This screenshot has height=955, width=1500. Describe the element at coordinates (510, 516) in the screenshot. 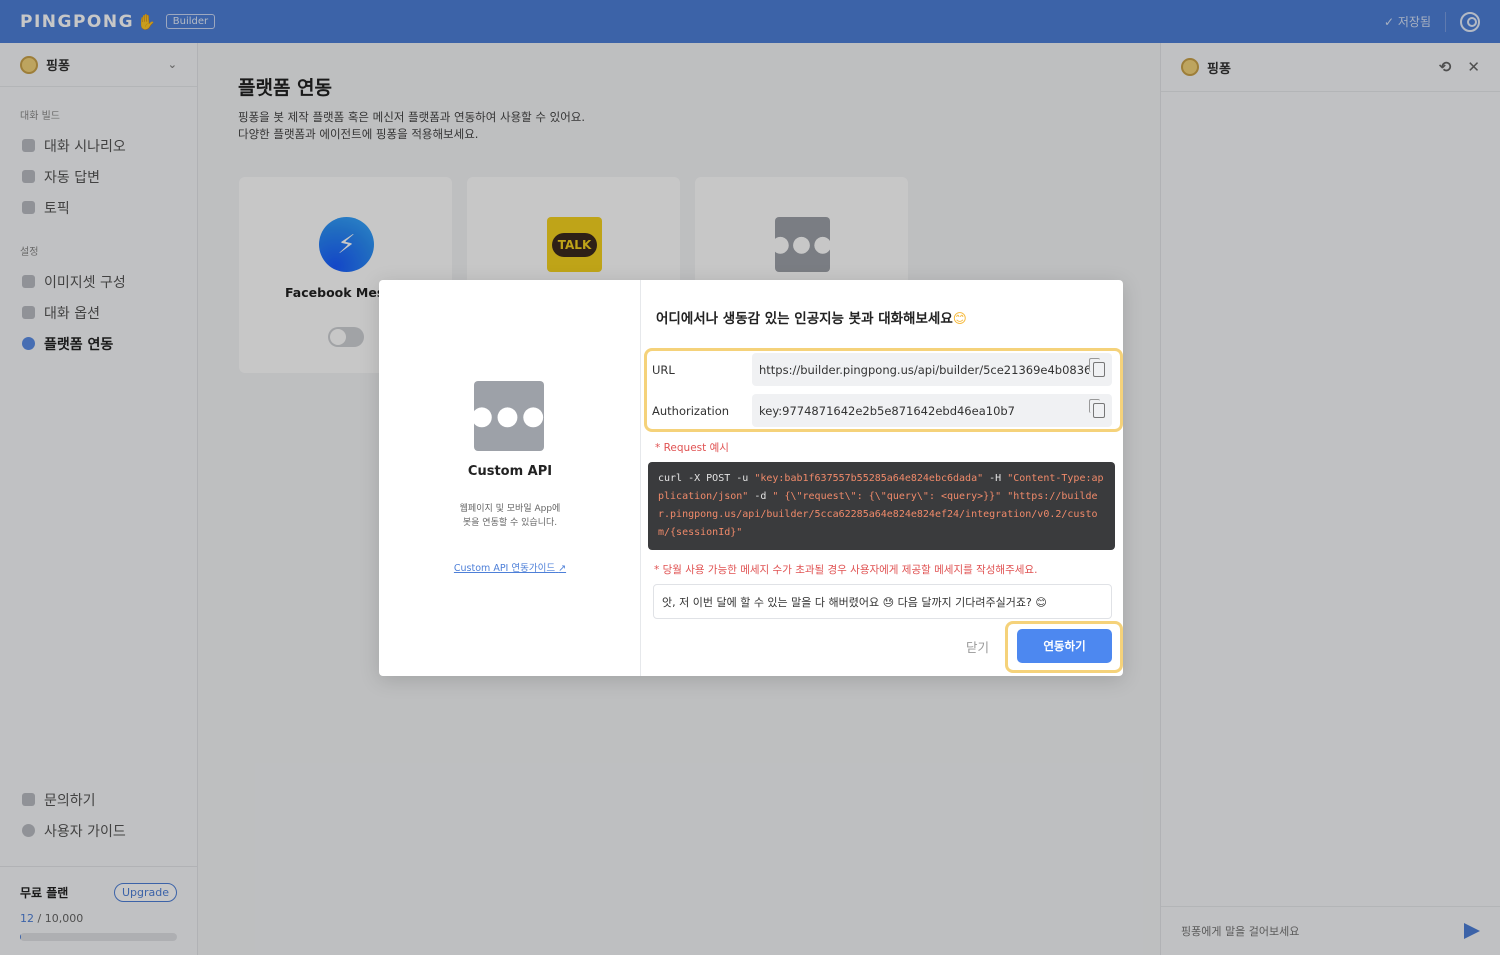

I see `platform-description: 웹페이지 및 모바일 App에 봇을 연동할 수 있습니다.` at that location.